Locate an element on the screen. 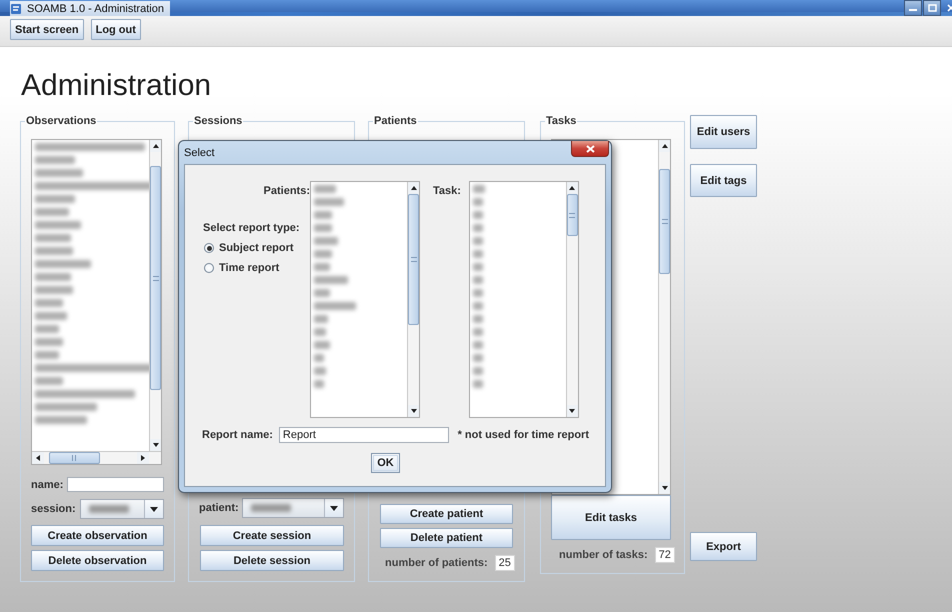 The width and height of the screenshot is (952, 612). panel-title: Tasks is located at coordinates (561, 121).